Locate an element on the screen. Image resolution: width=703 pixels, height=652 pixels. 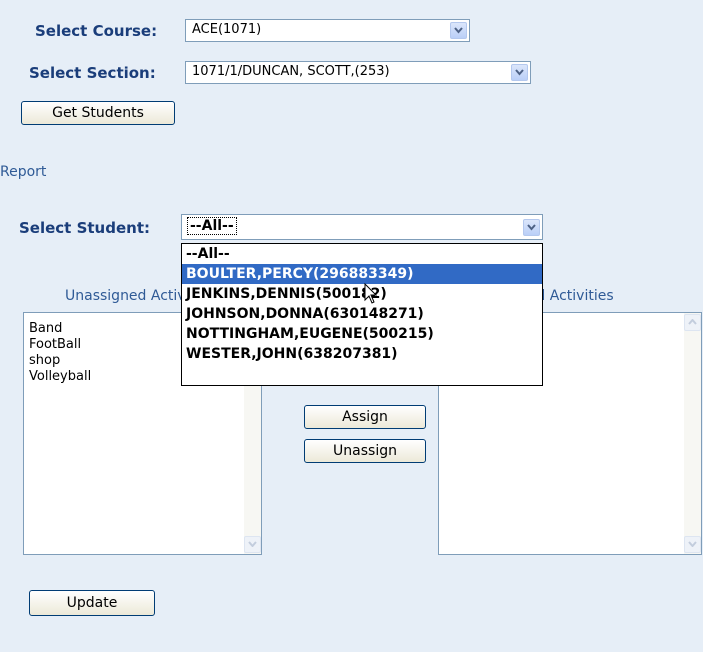
scroll-up-icon is located at coordinates (692, 322).